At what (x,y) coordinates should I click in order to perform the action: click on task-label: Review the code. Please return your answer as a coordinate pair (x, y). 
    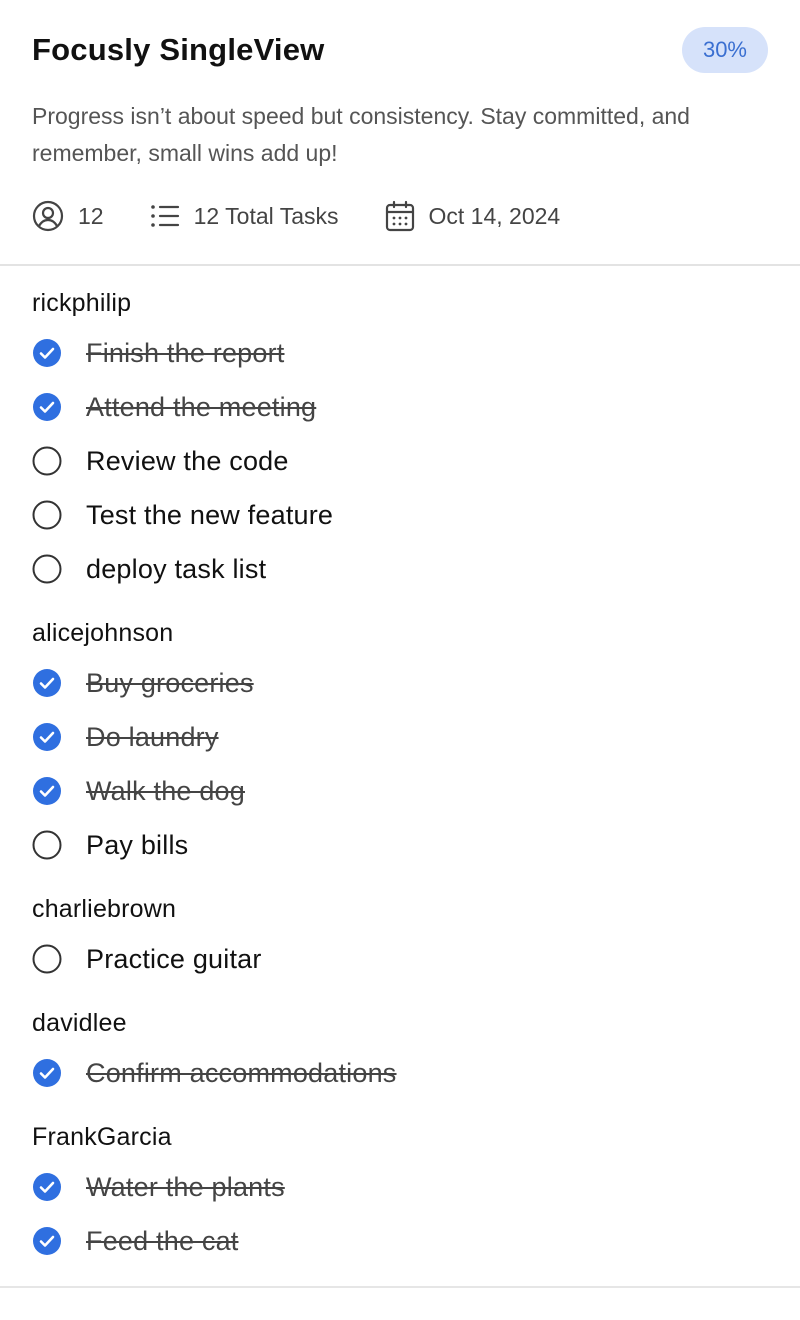
    Looking at the image, I should click on (187, 460).